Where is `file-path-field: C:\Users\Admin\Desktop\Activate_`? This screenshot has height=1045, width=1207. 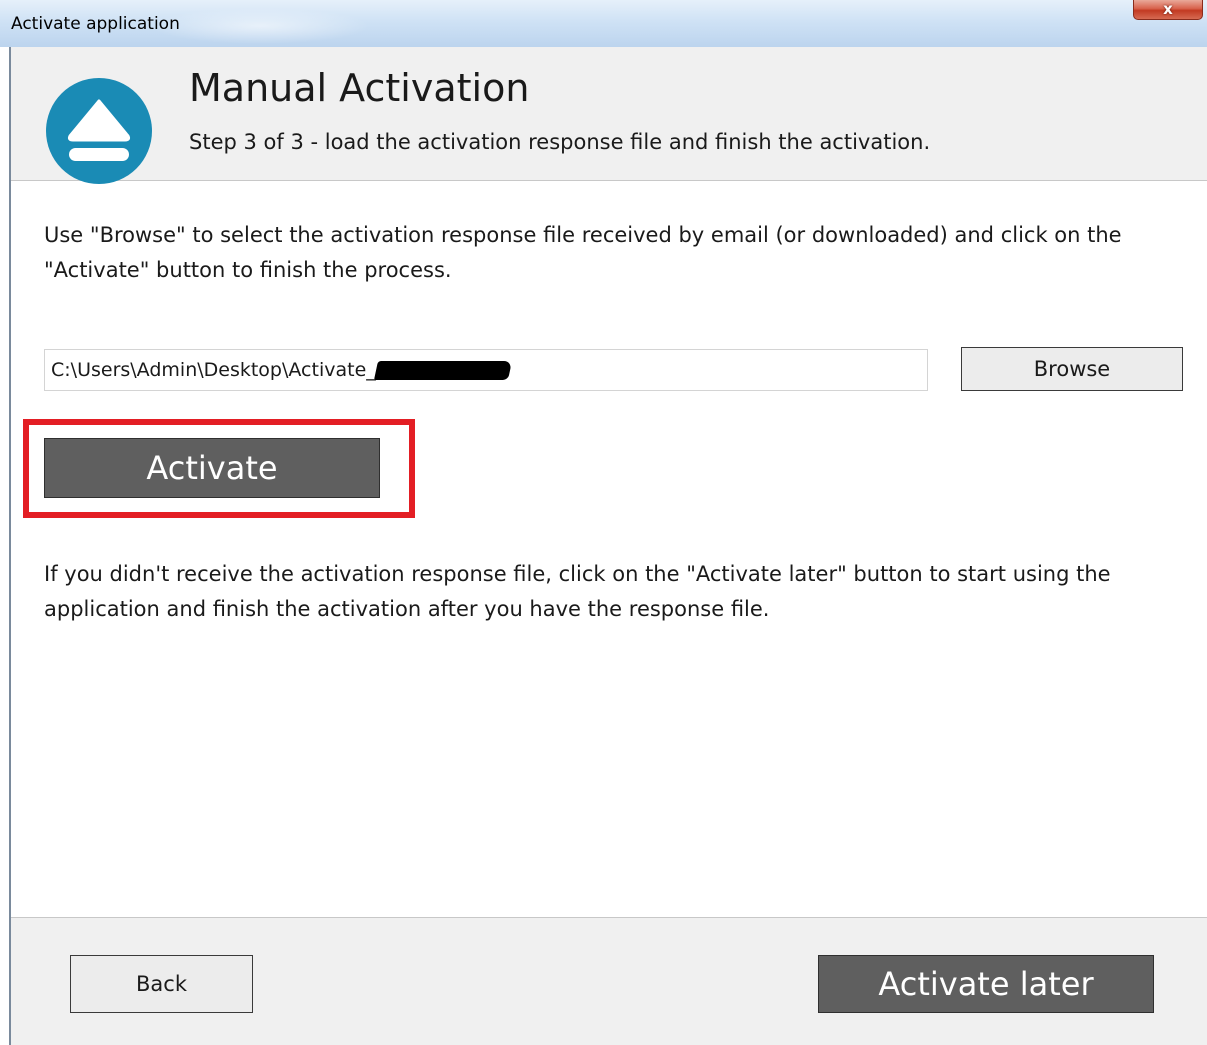
file-path-field: C:\Users\Admin\Desktop\Activate_ is located at coordinates (486, 370).